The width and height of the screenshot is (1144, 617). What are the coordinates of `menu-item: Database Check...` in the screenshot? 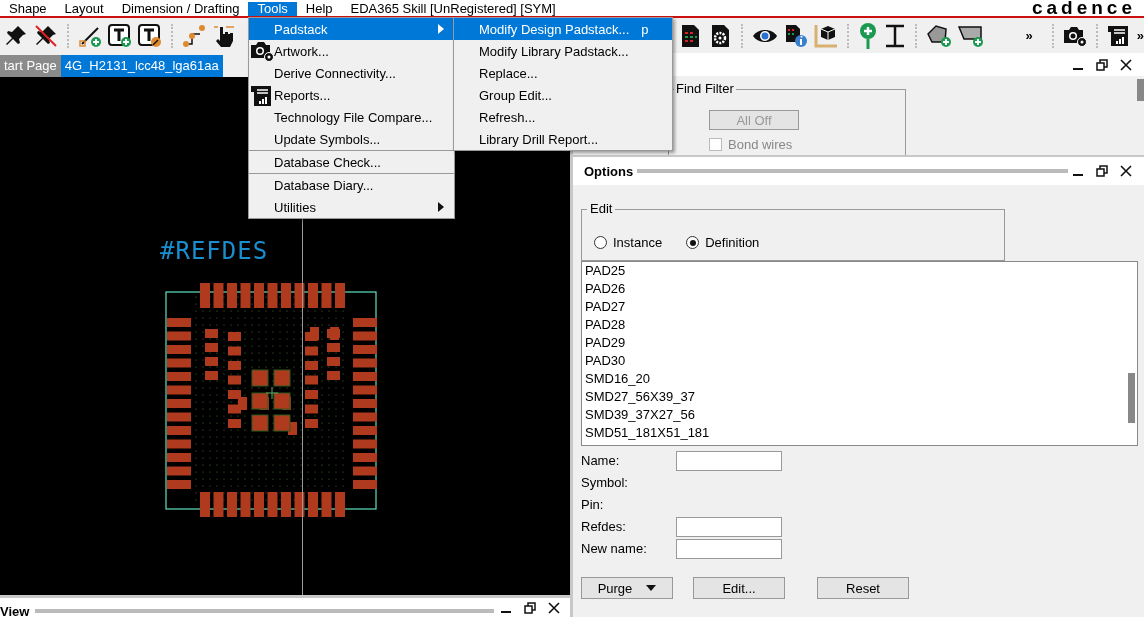 It's located at (351, 161).